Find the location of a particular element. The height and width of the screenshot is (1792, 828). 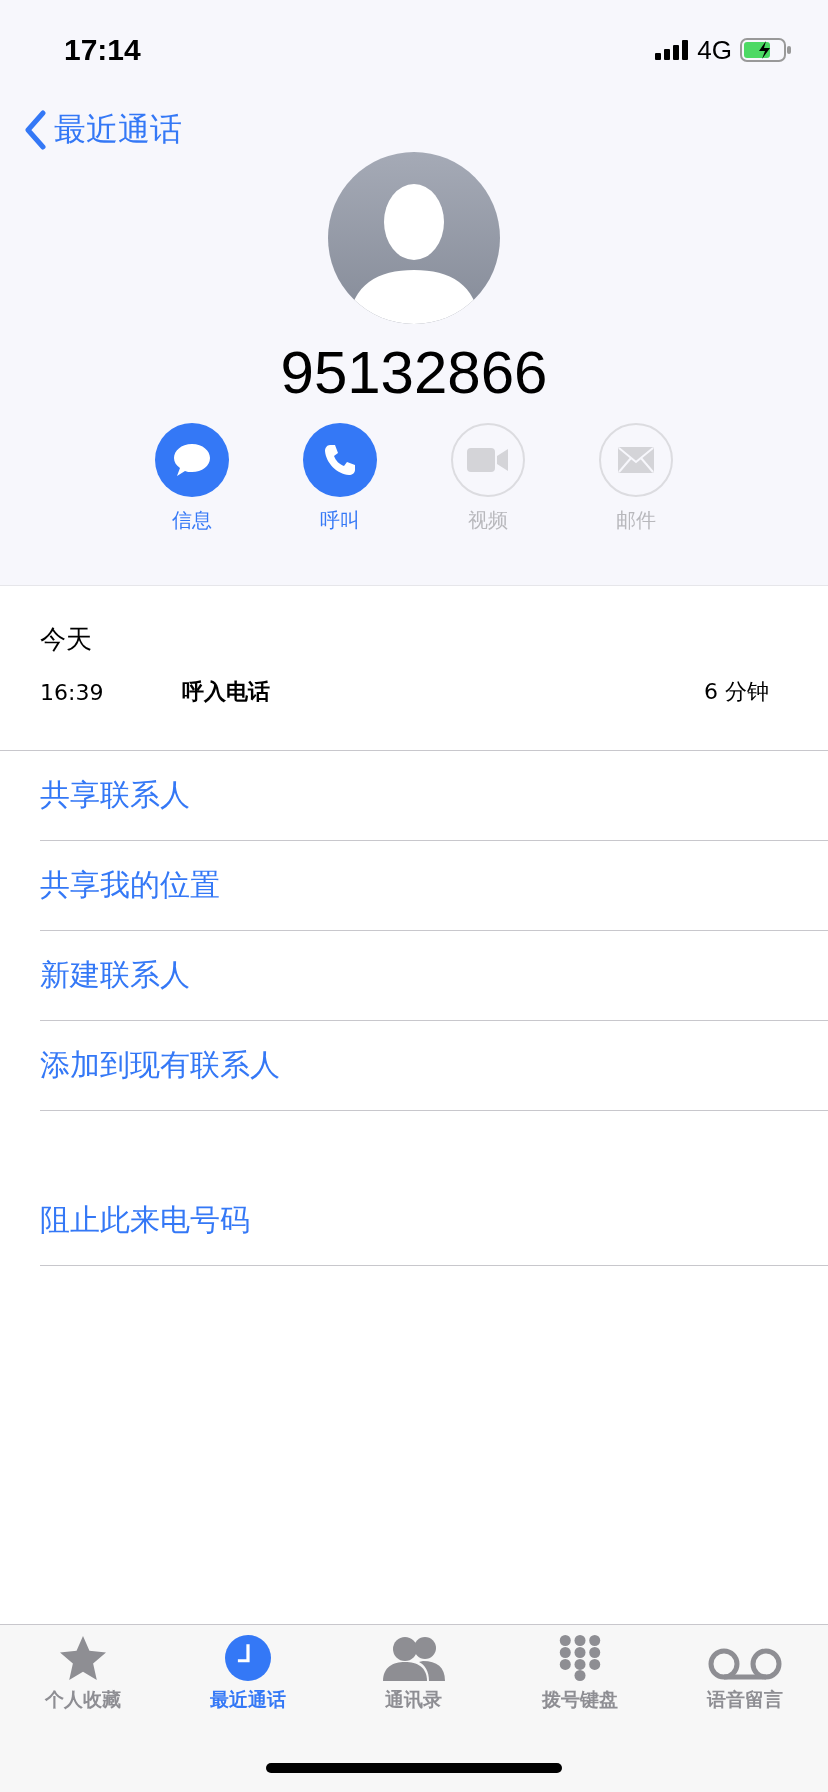

back-button: 最近通话 is located at coordinates (103, 130).